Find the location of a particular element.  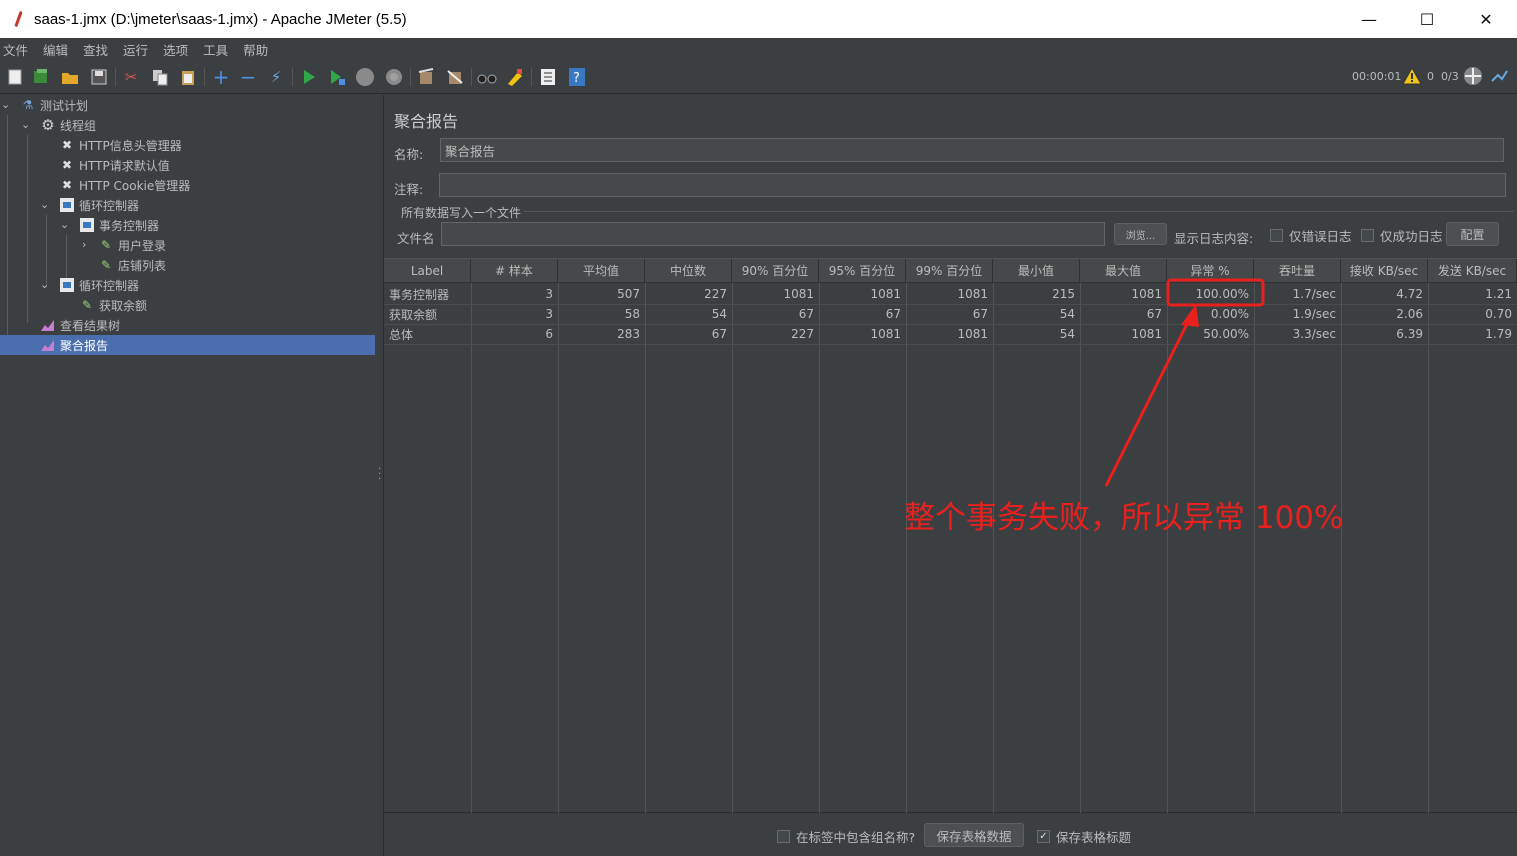

column-header: 最大值 is located at coordinates (1123, 271).